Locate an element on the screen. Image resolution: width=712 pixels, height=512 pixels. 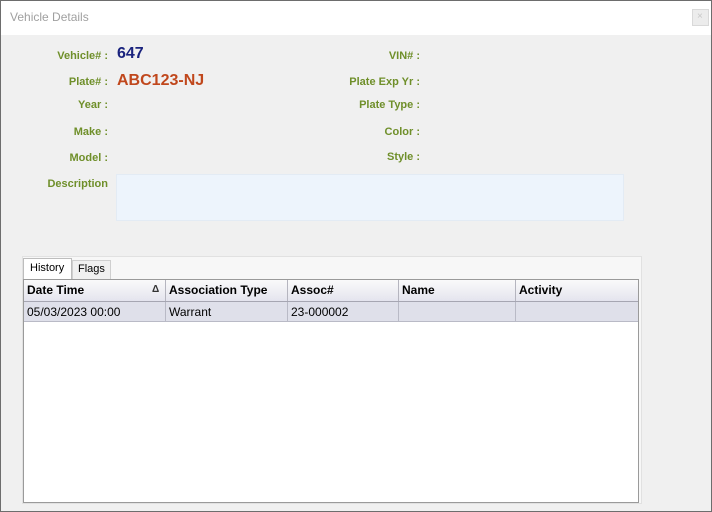
tab-history: History is located at coordinates (47, 268).